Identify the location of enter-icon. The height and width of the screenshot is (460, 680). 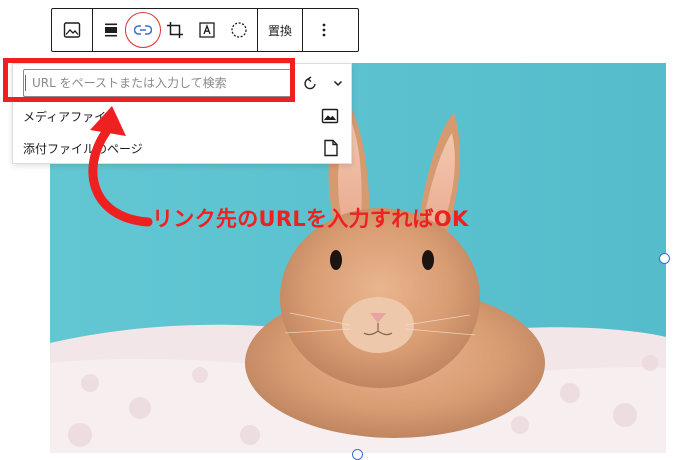
(310, 83).